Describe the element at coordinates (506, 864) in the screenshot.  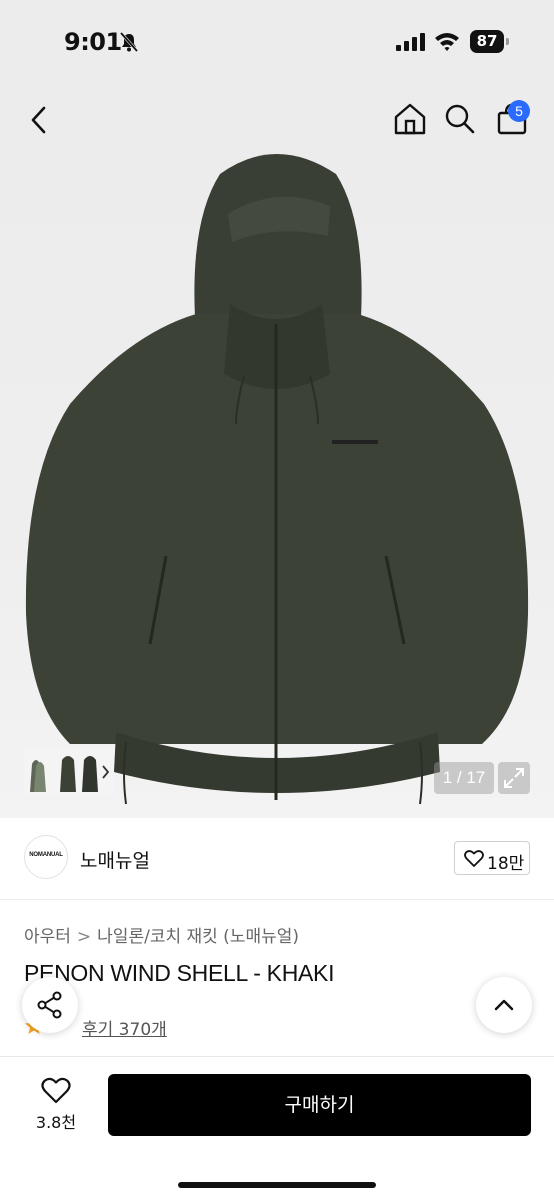
I see `brand-like-count: 18만` at that location.